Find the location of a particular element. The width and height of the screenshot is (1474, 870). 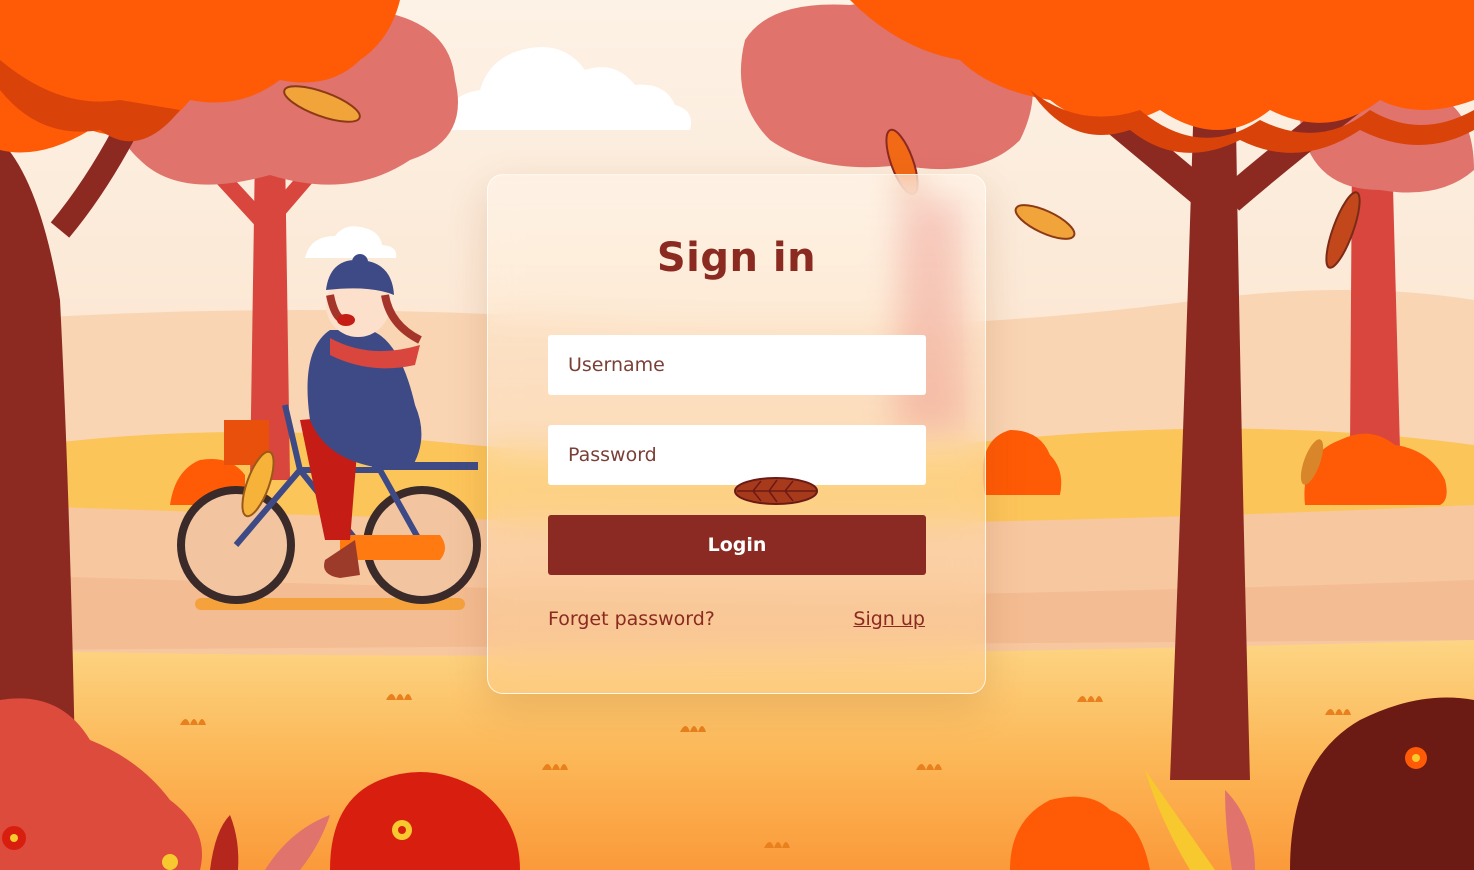

page-title: Sign in is located at coordinates (736, 258).